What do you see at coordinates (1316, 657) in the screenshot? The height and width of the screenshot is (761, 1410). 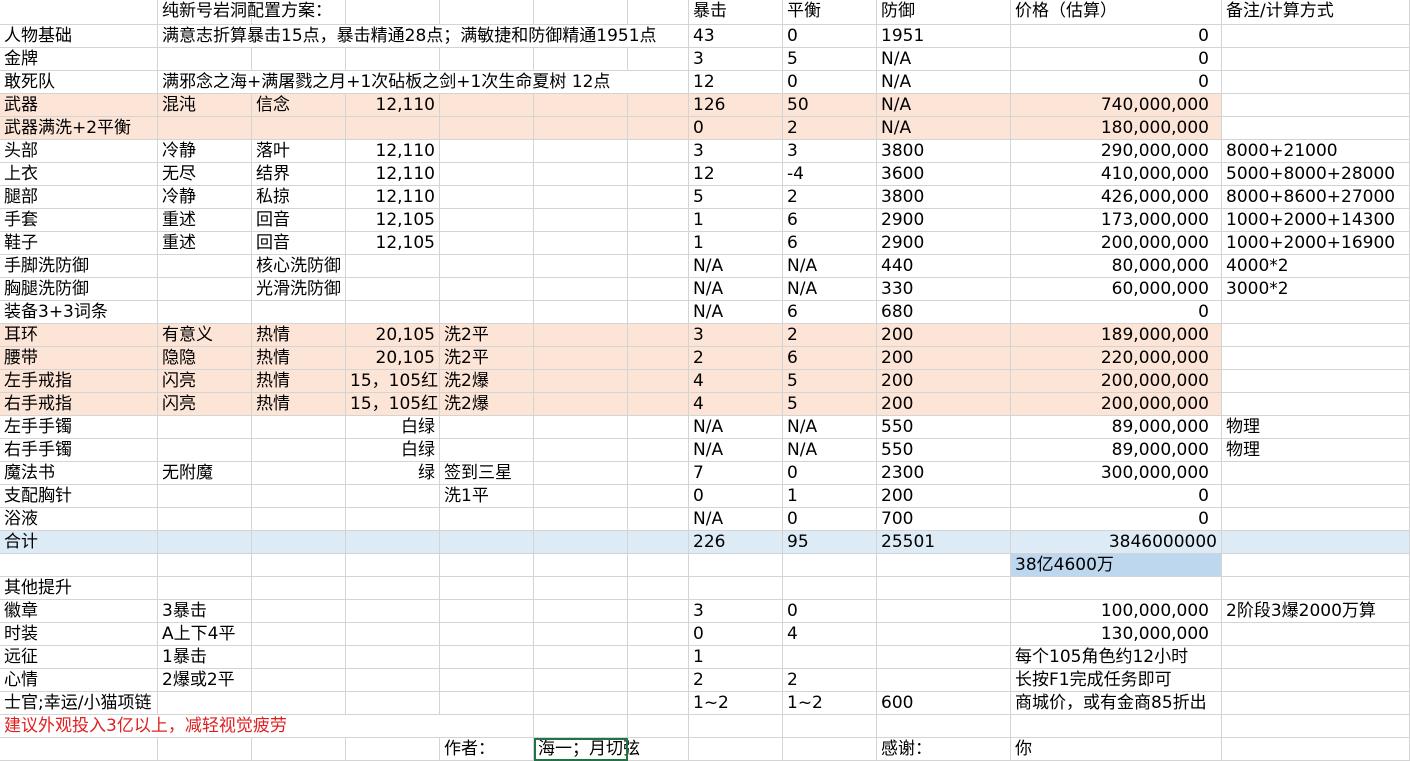 I see `cell-expedition-c11` at bounding box center [1316, 657].